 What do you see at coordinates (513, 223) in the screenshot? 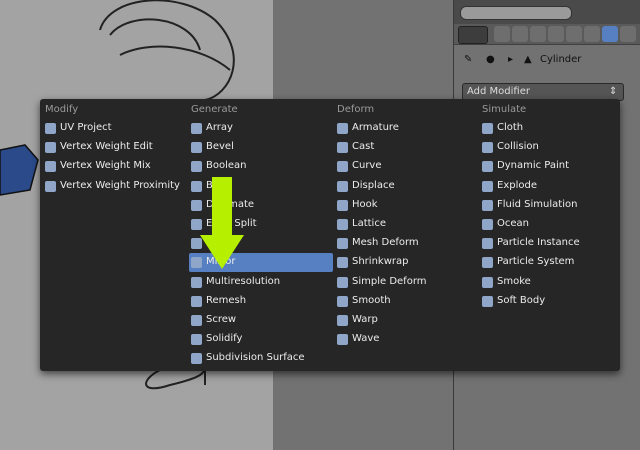
I see `menu-item-label: Ocean` at bounding box center [513, 223].